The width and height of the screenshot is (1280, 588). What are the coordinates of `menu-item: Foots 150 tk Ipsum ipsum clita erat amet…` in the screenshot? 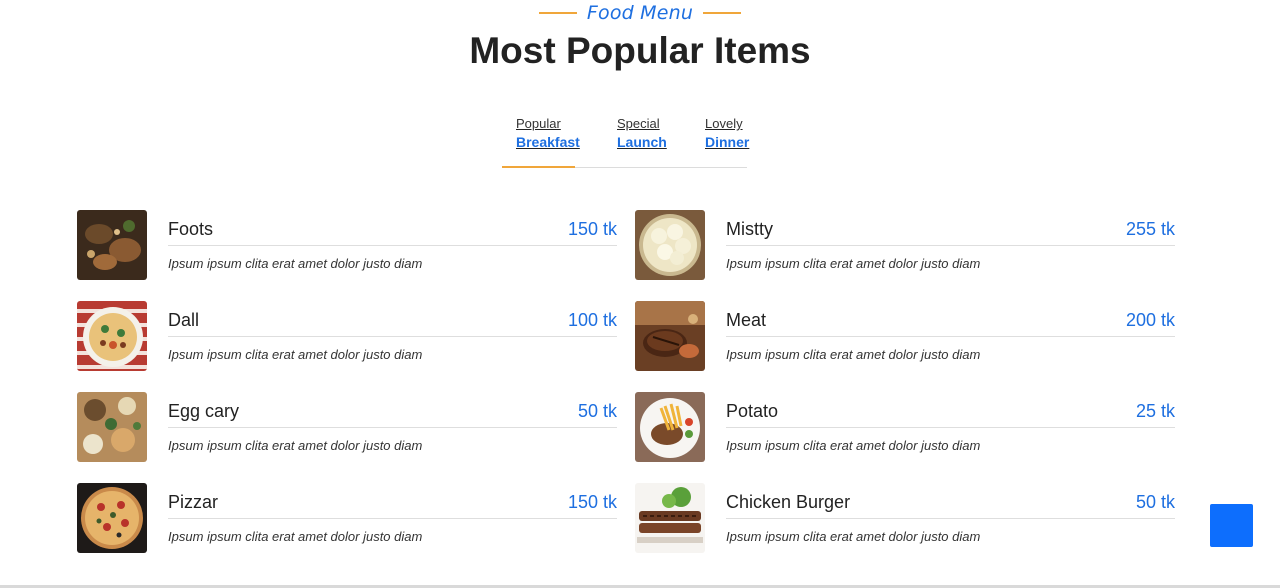 It's located at (347, 245).